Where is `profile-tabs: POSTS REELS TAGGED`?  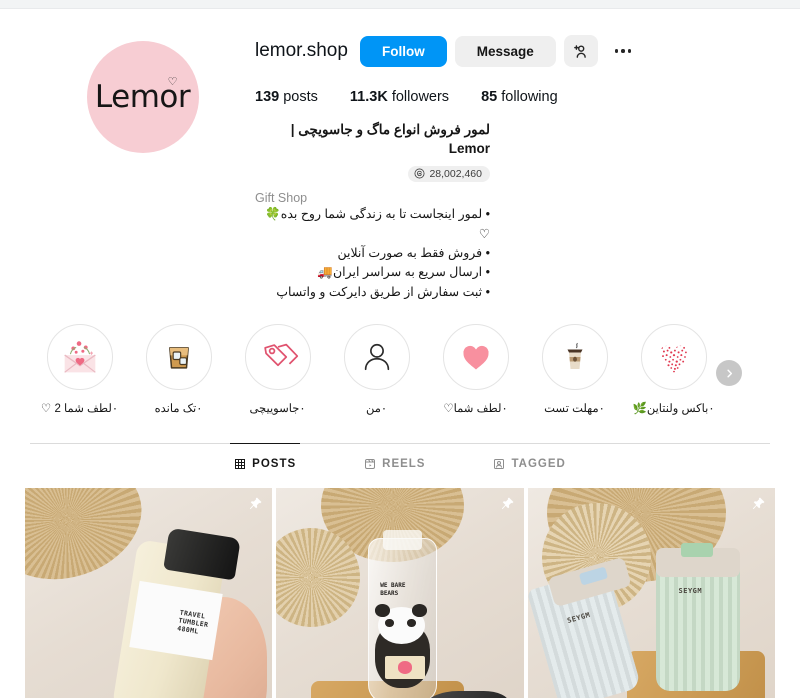 profile-tabs: POSTS REELS TAGGED is located at coordinates (400, 462).